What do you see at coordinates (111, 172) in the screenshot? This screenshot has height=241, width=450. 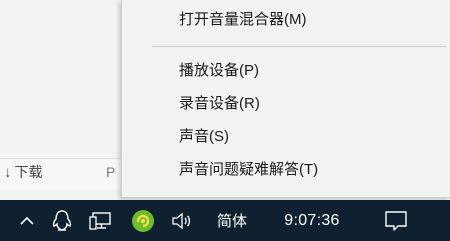 I see `background-partial-label: P` at bounding box center [111, 172].